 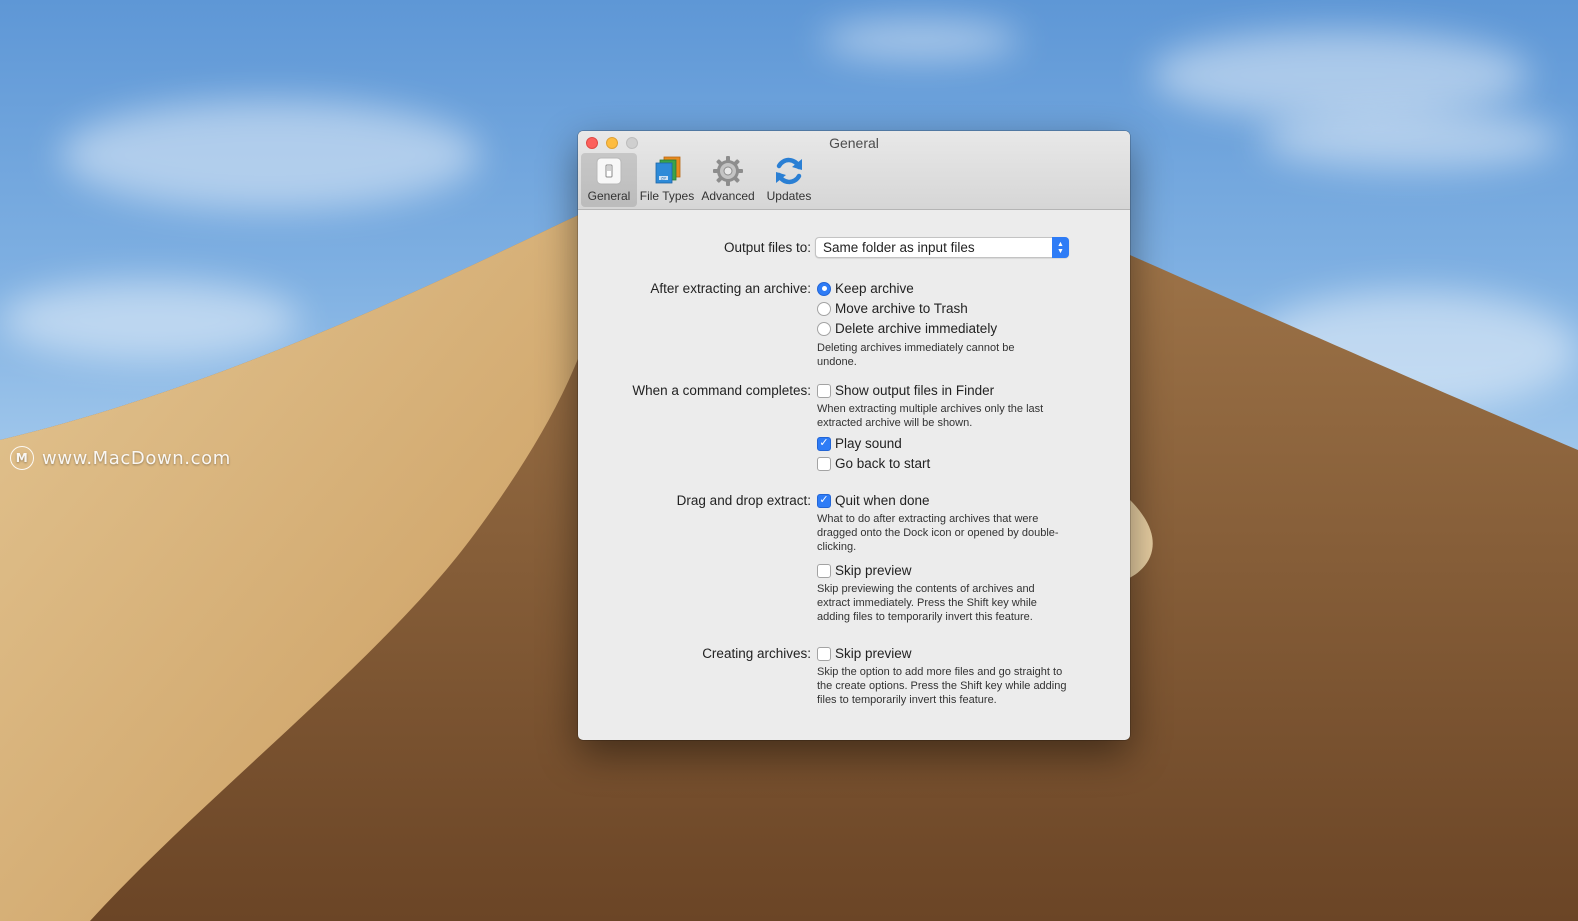 I want to click on radio-keep-archive: Keep archive, so click(x=865, y=288).